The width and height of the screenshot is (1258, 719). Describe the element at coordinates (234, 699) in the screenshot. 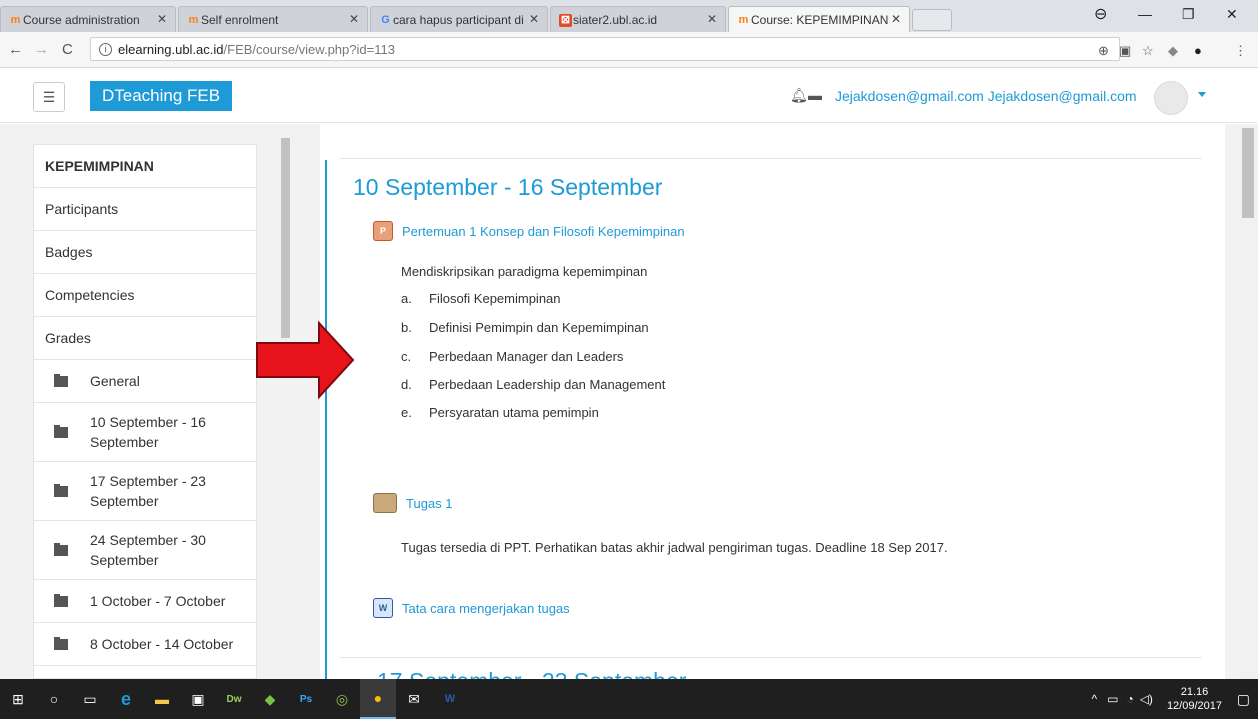

I see `dreamweaver-icon: Dw` at that location.